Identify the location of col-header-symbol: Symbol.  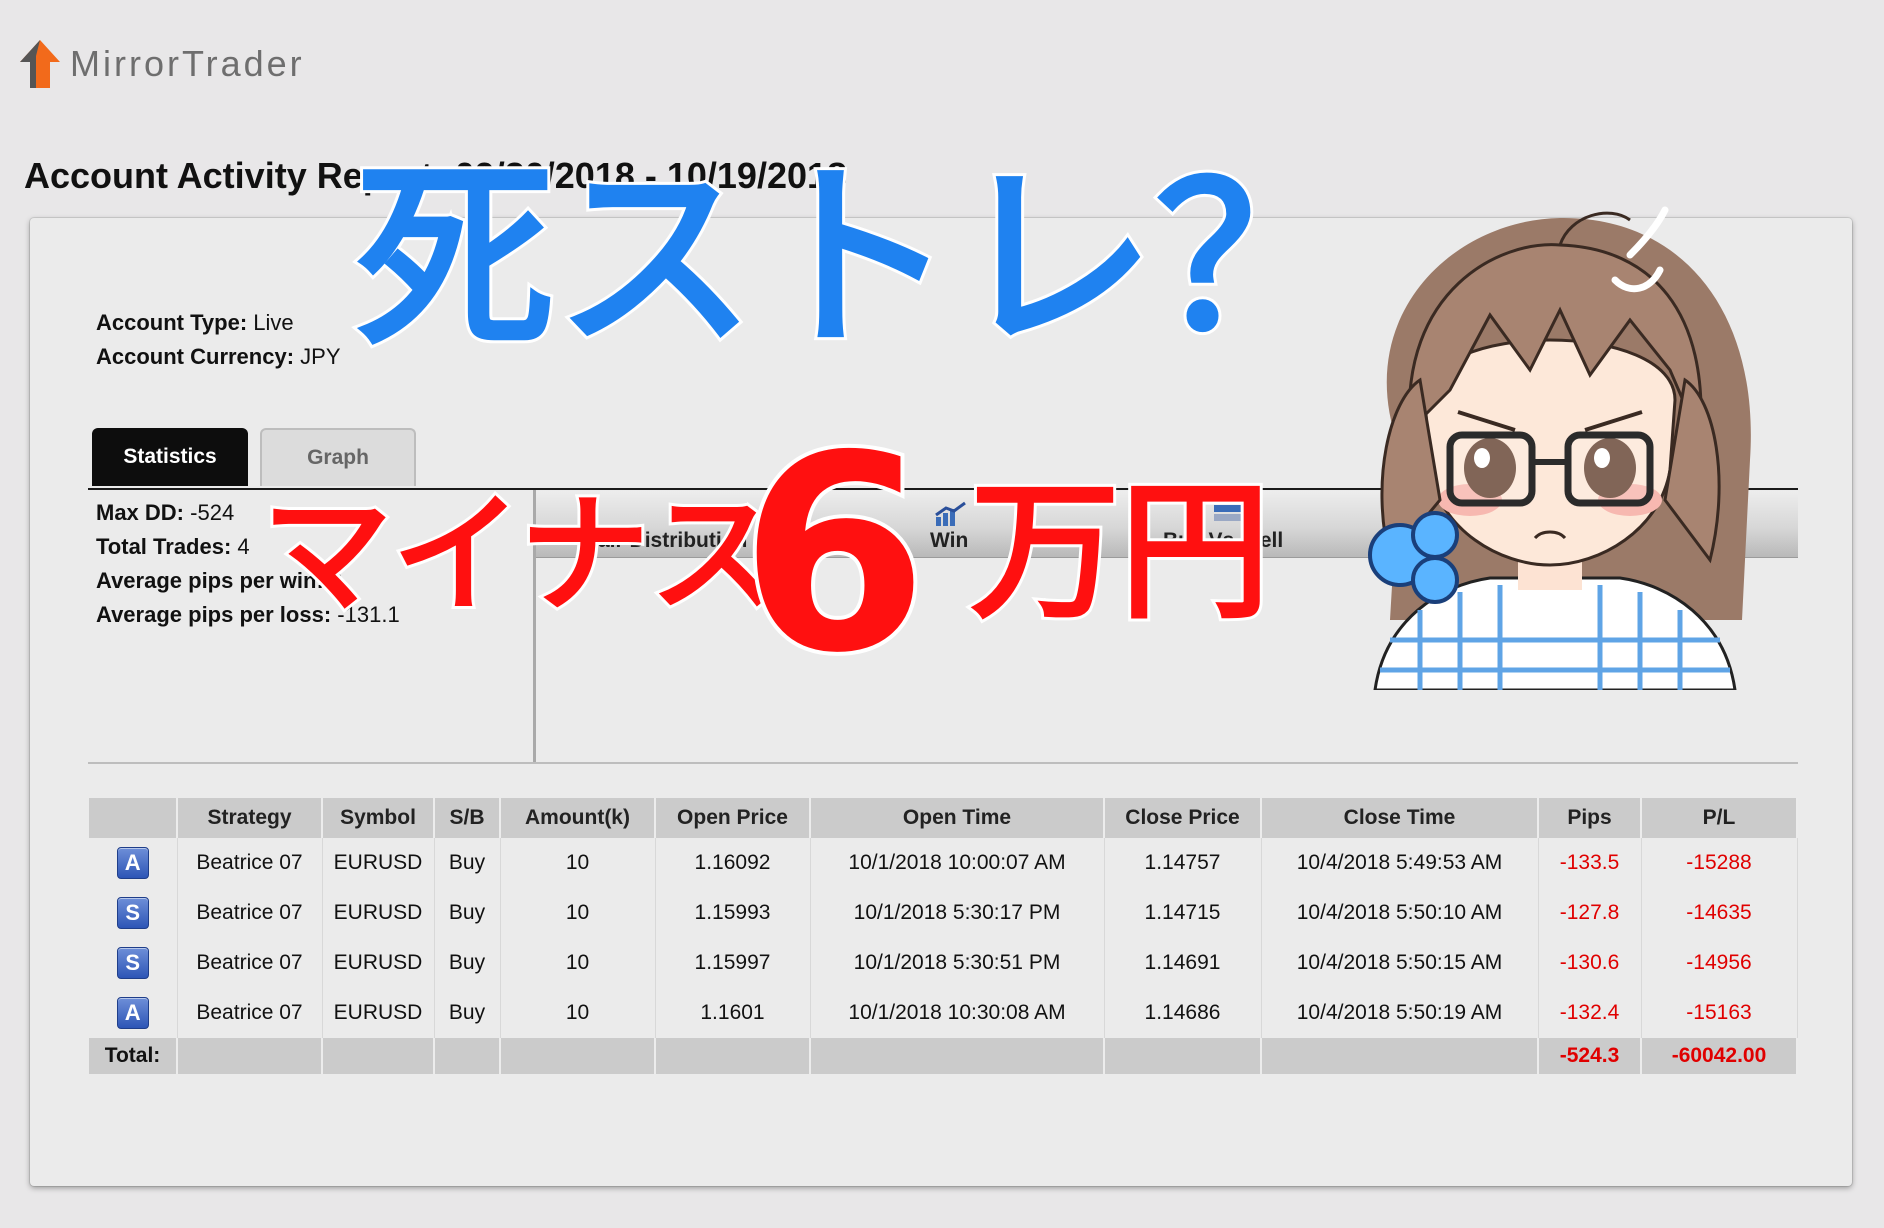
(378, 818).